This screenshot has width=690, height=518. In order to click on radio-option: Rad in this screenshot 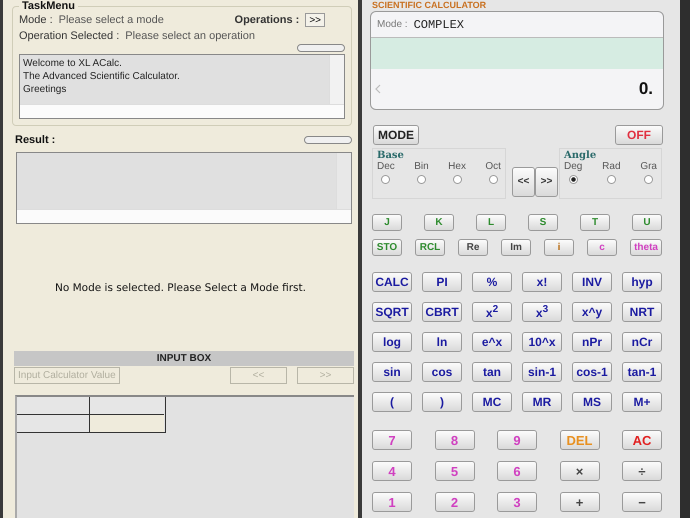, I will do `click(611, 172)`.